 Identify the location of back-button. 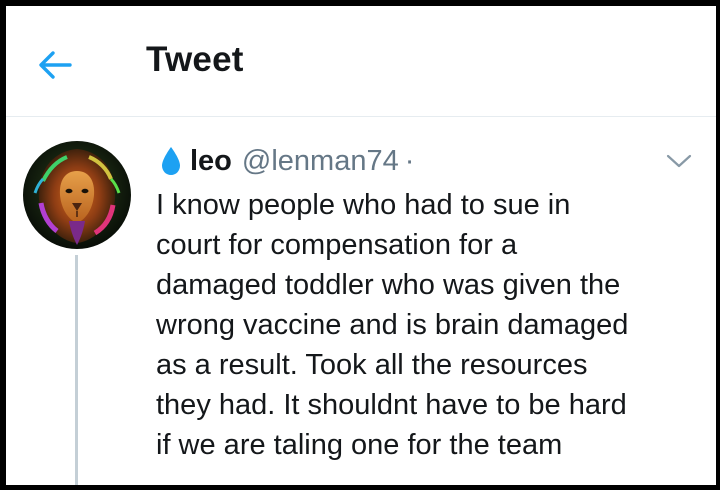
(55, 65).